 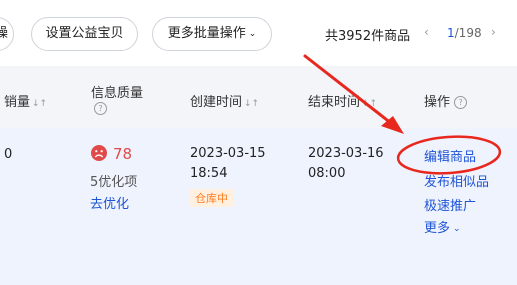 What do you see at coordinates (437, 228) in the screenshot?
I see `more-actions-label: 更多` at bounding box center [437, 228].